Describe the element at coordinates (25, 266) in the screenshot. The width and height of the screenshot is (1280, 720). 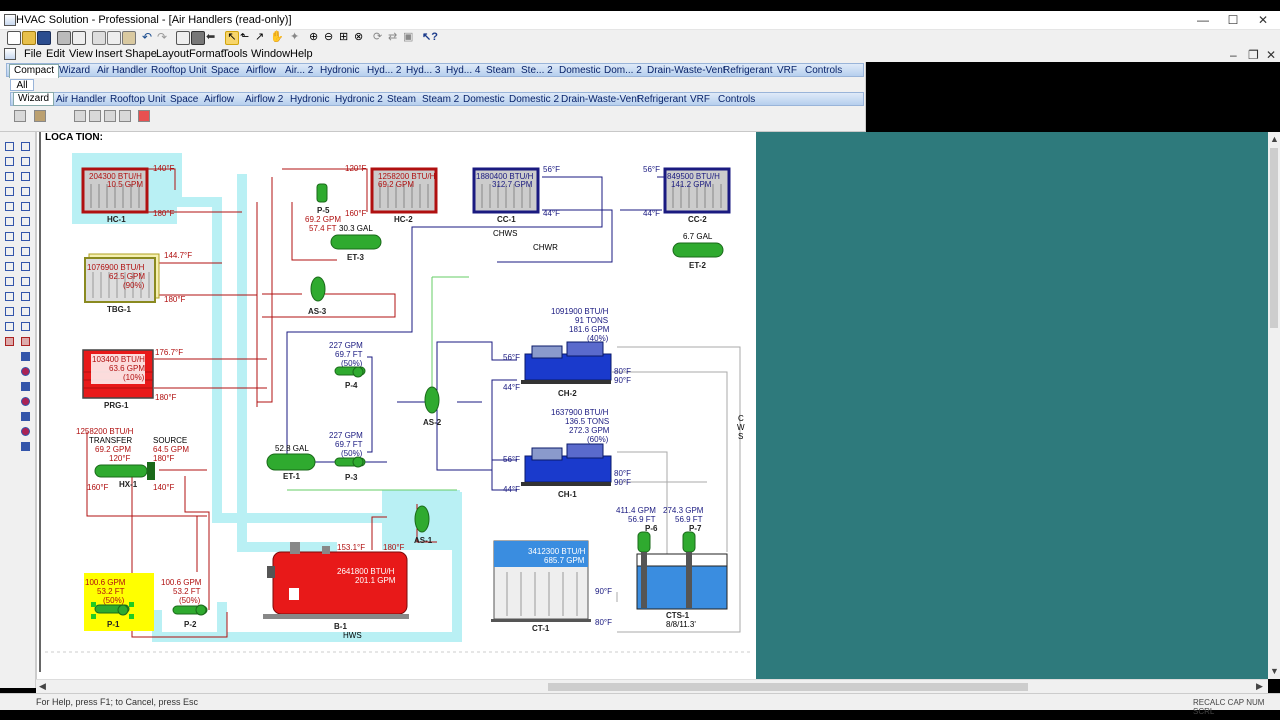
I see `tool-18-icon` at that location.